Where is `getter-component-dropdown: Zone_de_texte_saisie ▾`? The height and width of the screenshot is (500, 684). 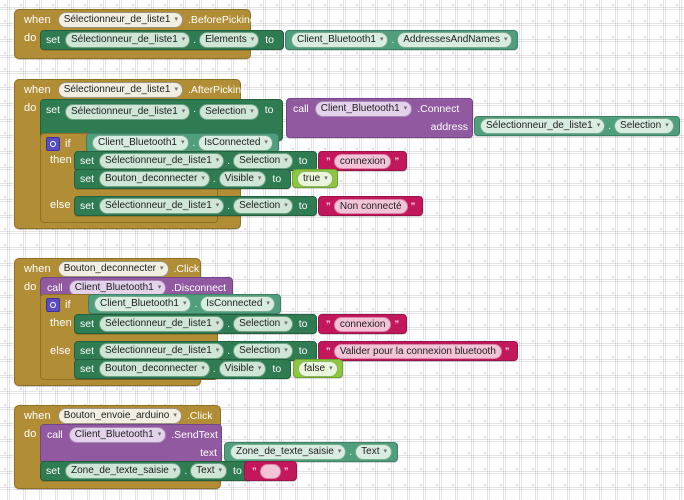
getter-component-dropdown: Zone_de_texte_saisie ▾ is located at coordinates (288, 452).